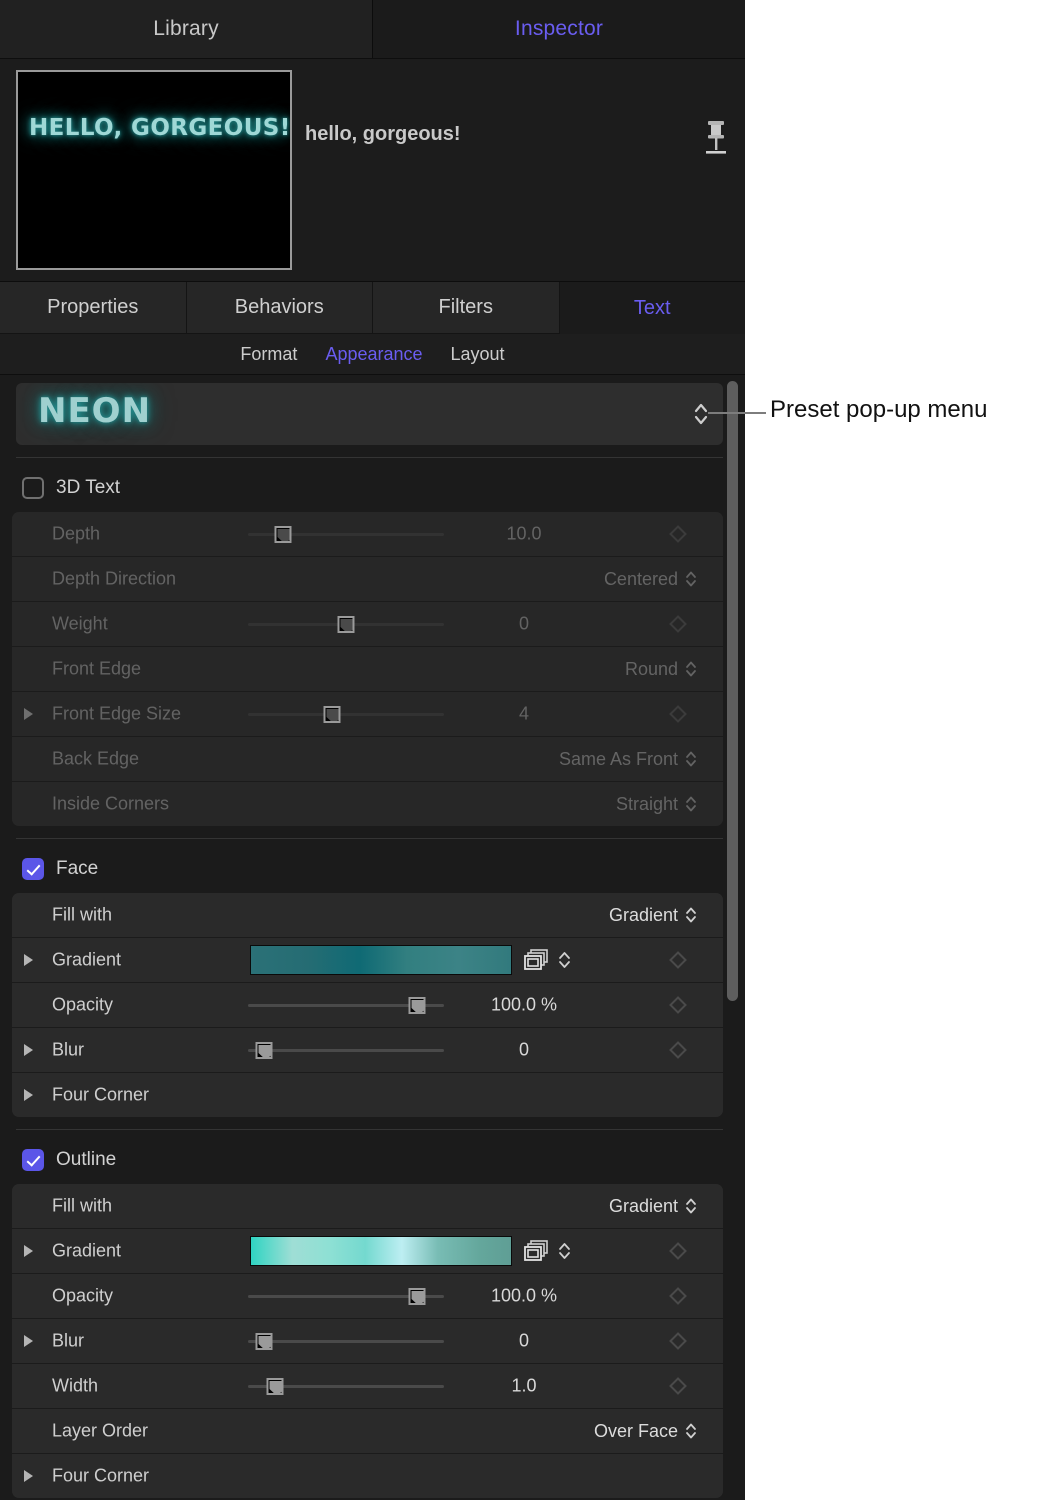 The height and width of the screenshot is (1500, 1045). Describe the element at coordinates (346, 1341) in the screenshot. I see `slider-outline-blur` at that location.